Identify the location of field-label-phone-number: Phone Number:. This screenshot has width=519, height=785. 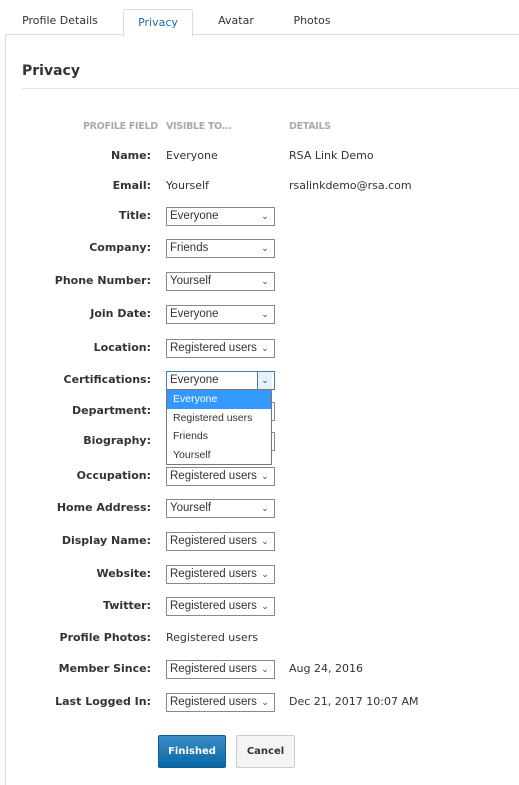
(102, 280).